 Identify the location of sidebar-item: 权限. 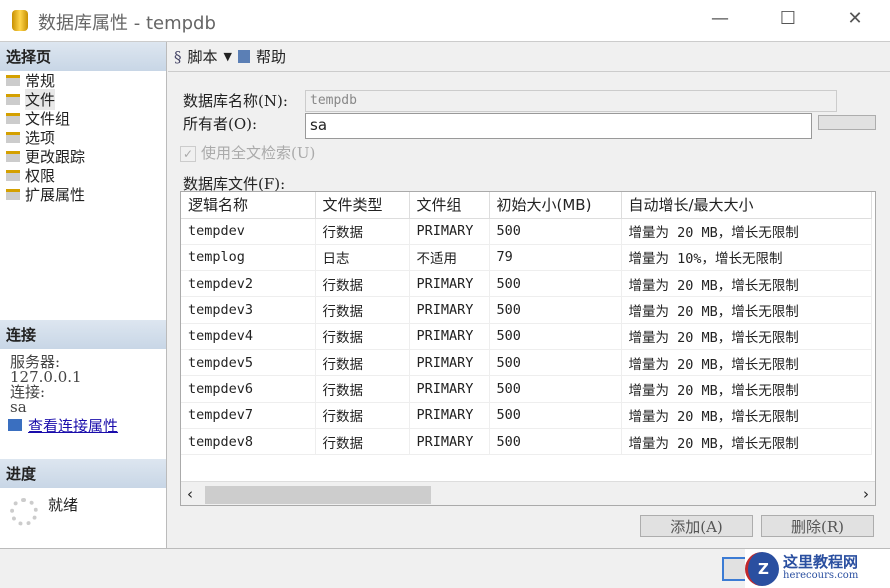
(83, 175).